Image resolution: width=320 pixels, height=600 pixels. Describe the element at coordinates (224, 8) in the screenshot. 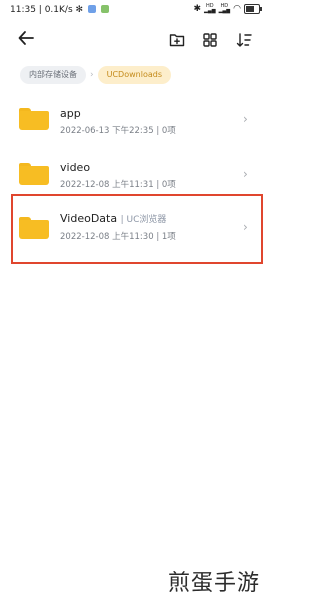

I see `signal-icon-2: HD ▂▄▆` at that location.